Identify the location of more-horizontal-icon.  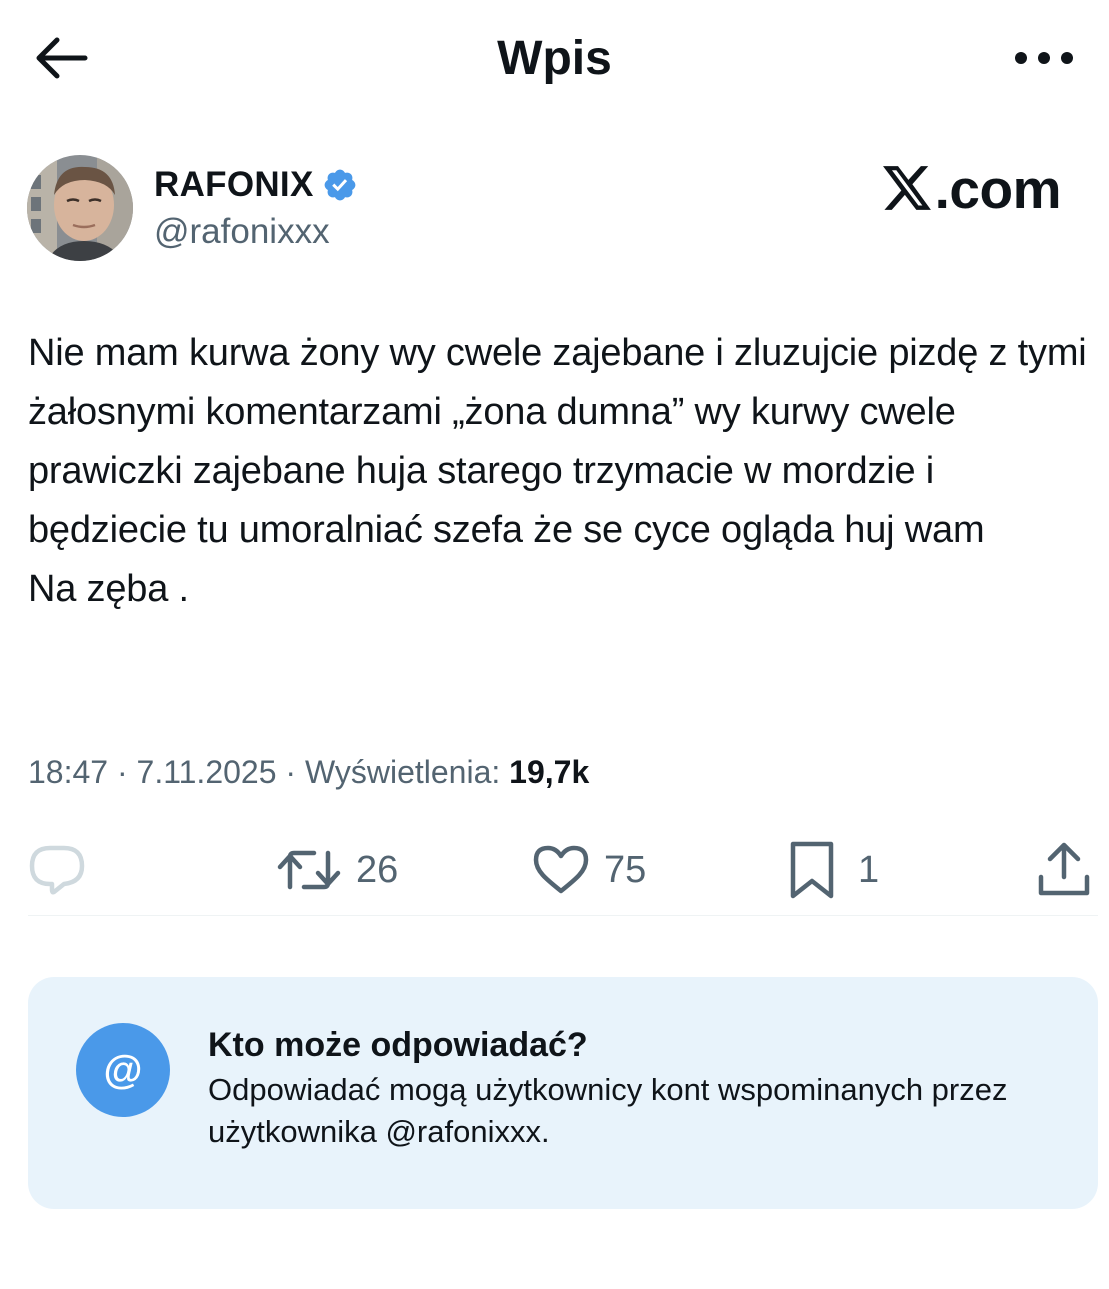
(1044, 58).